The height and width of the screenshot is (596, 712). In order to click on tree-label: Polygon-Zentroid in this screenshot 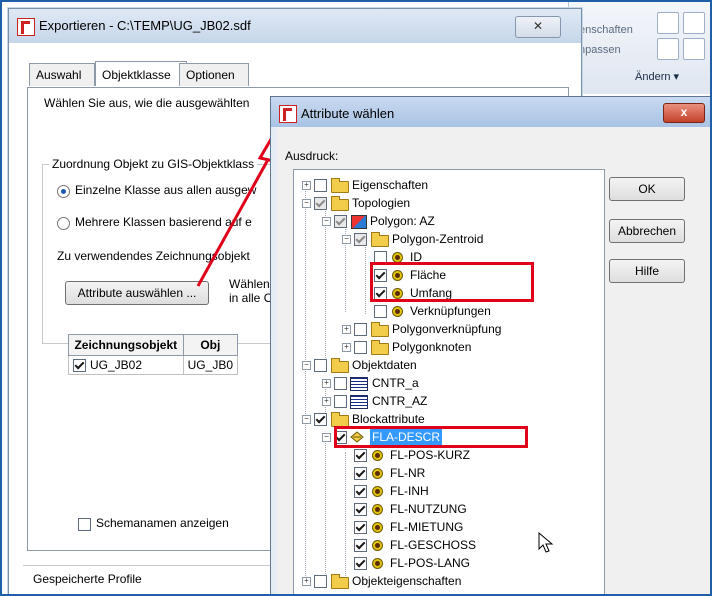, I will do `click(438, 239)`.